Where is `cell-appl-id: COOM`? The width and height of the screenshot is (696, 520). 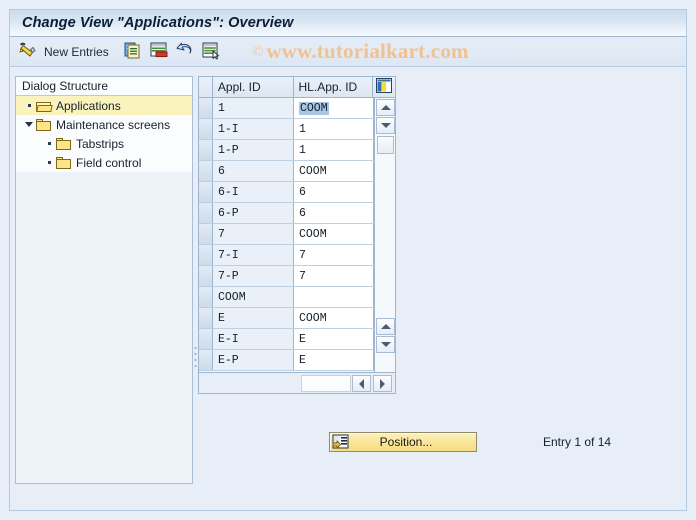 cell-appl-id: COOM is located at coordinates (253, 297).